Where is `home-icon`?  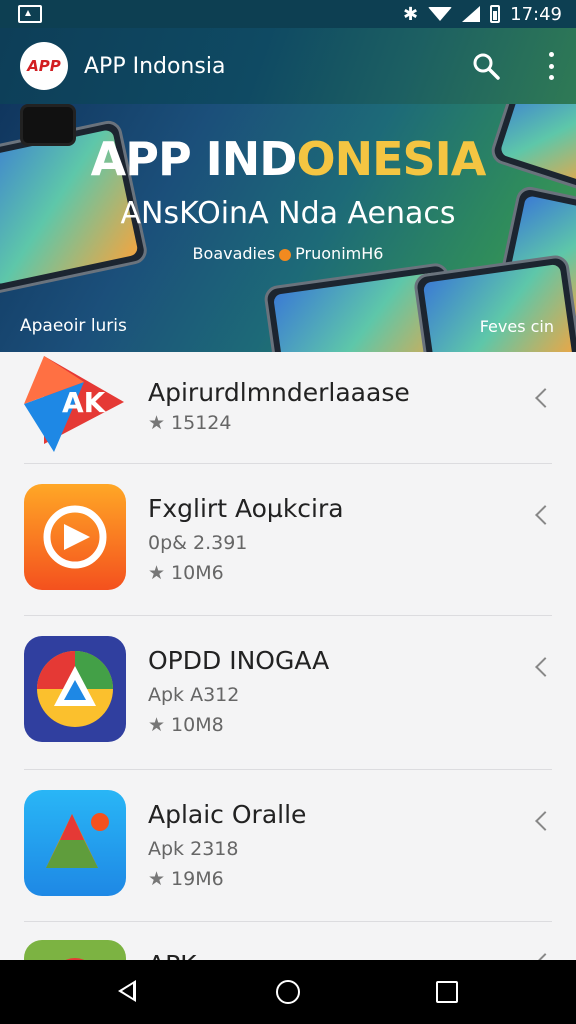
home-icon is located at coordinates (288, 992).